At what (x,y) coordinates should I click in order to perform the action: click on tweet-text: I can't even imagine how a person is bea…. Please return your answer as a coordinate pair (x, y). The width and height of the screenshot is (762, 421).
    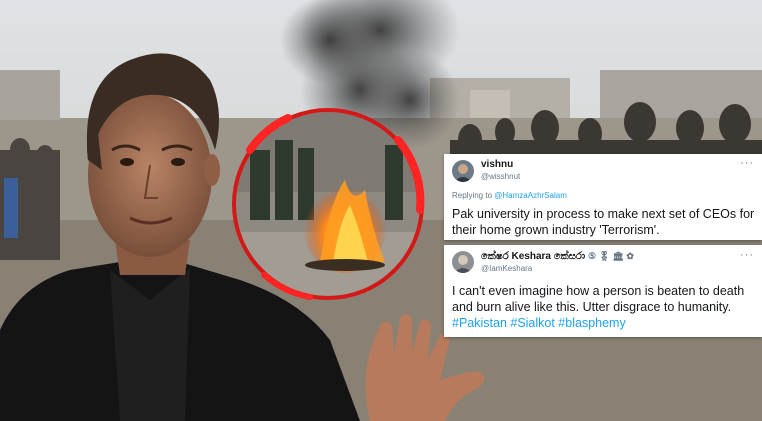
    Looking at the image, I should click on (604, 307).